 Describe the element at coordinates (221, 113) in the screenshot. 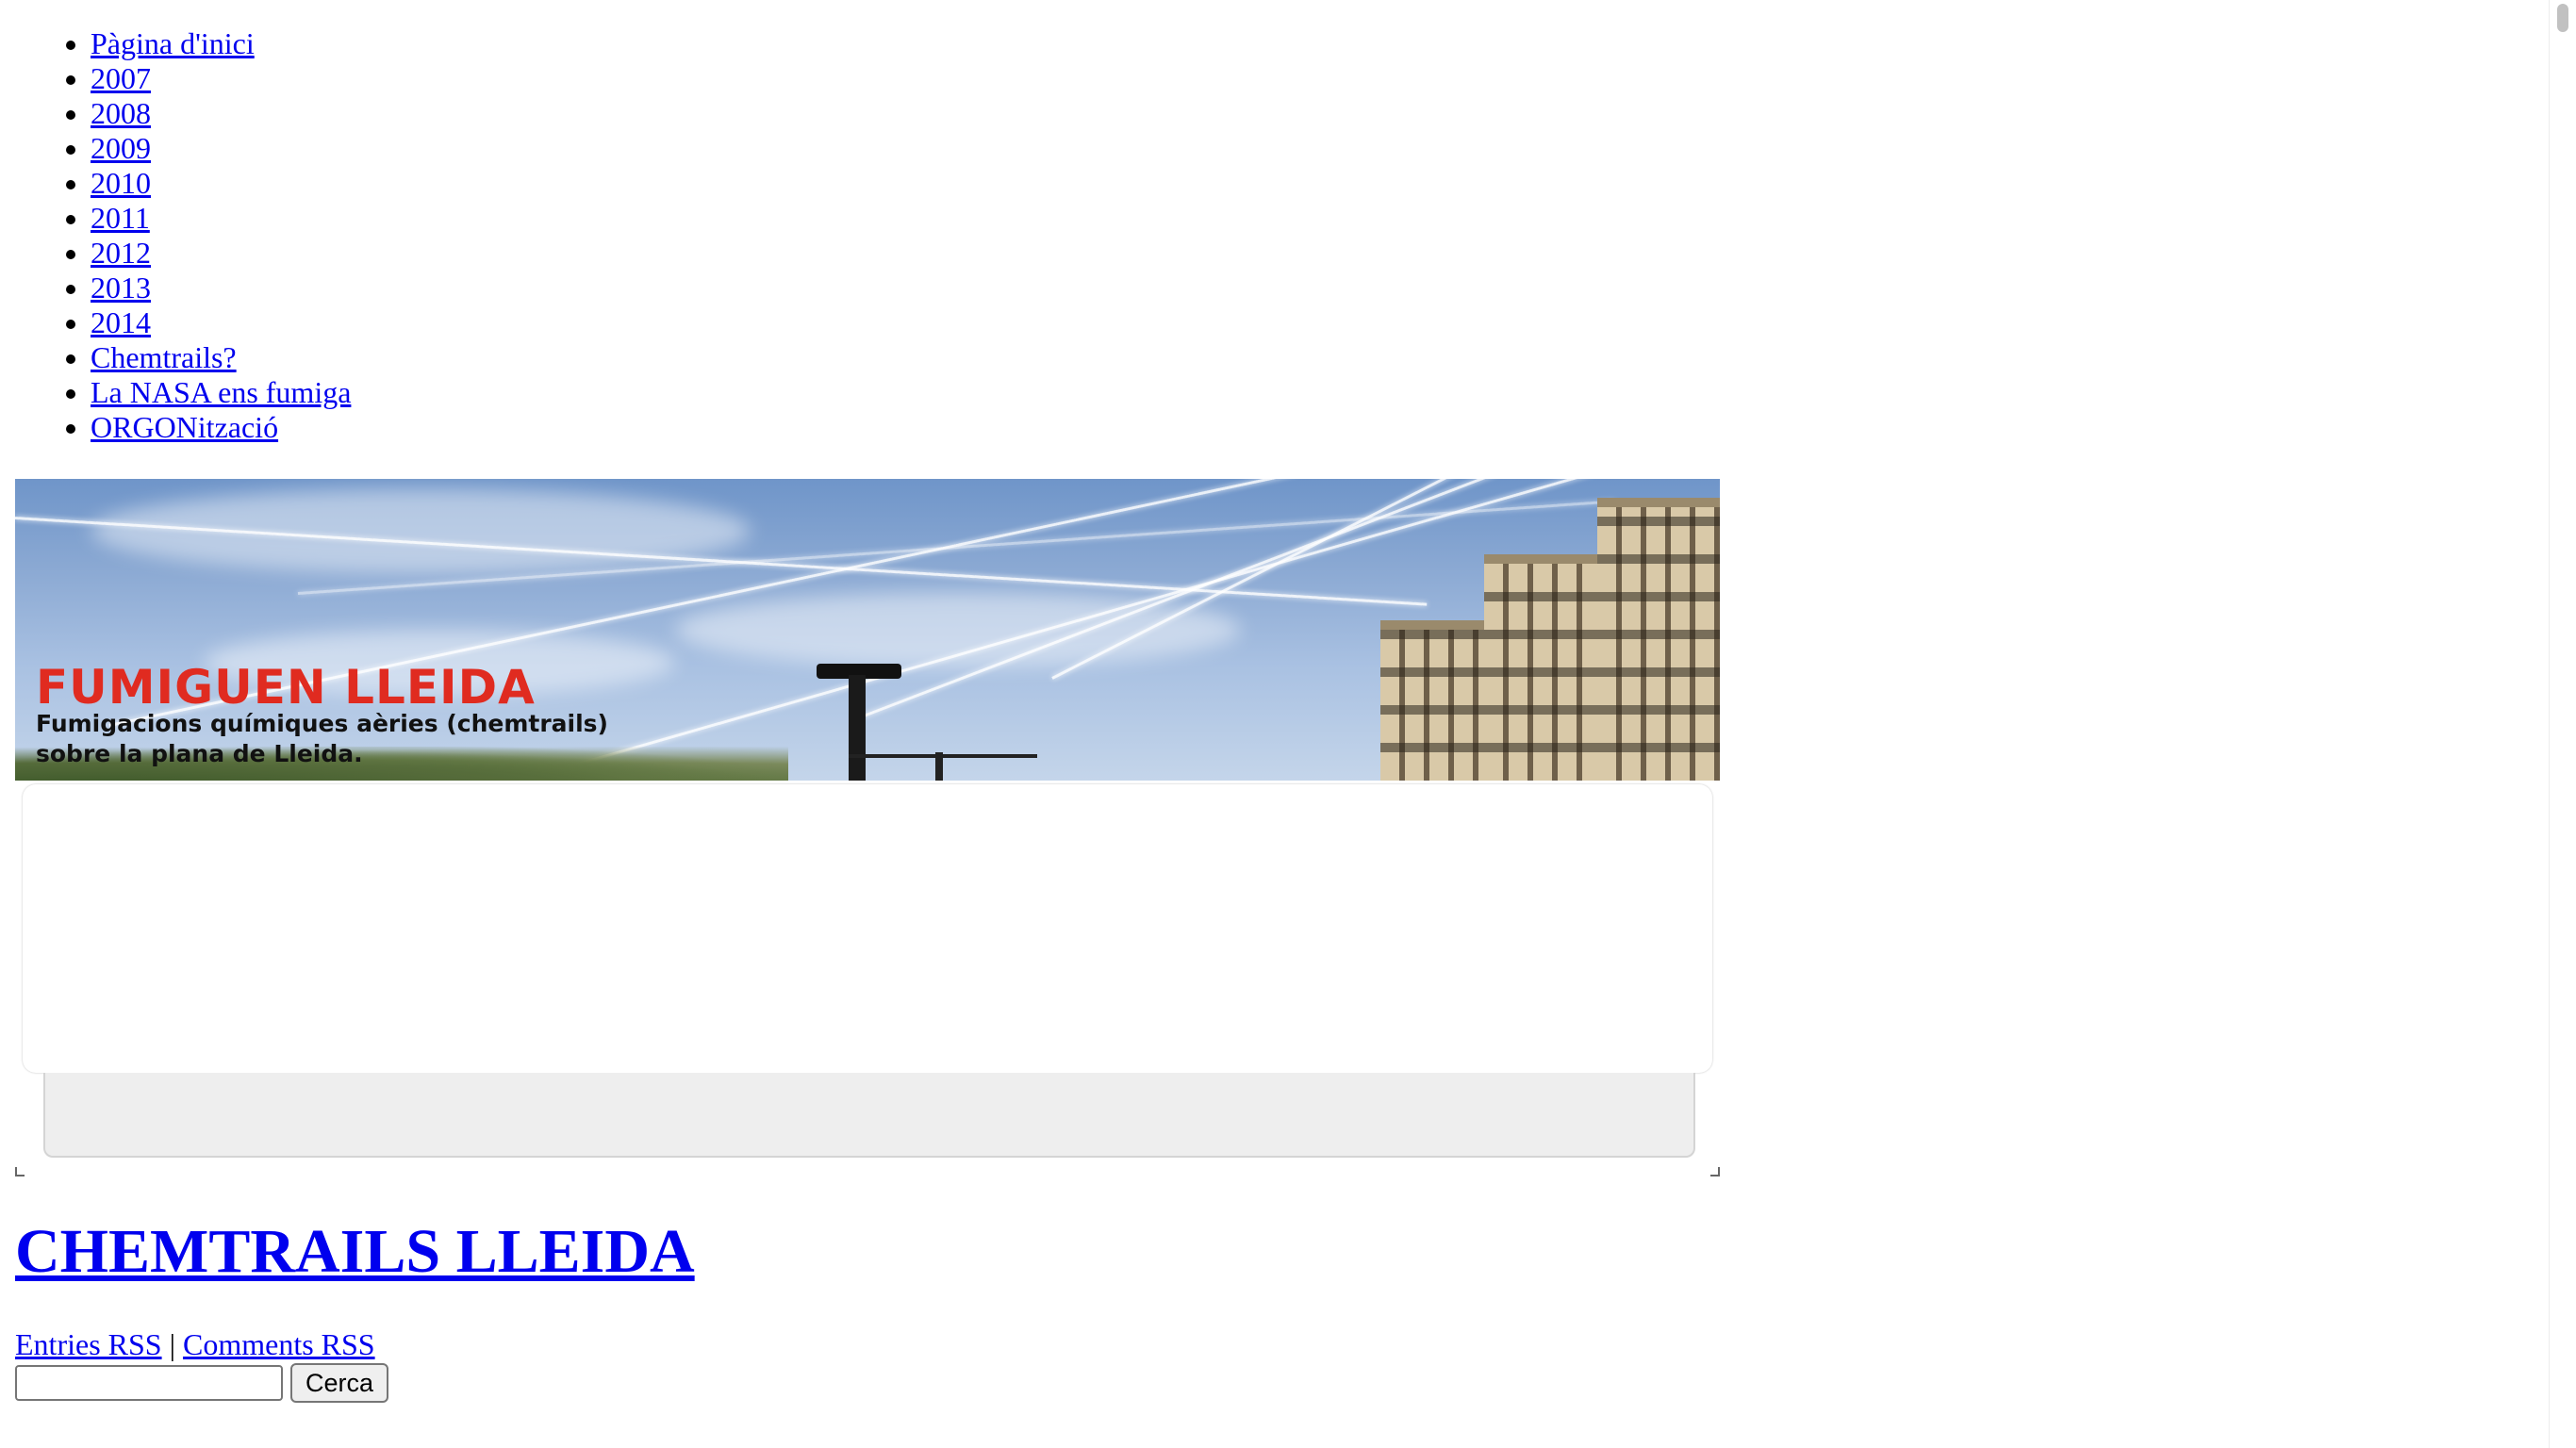

I see `nav-item-2008: 2008` at that location.